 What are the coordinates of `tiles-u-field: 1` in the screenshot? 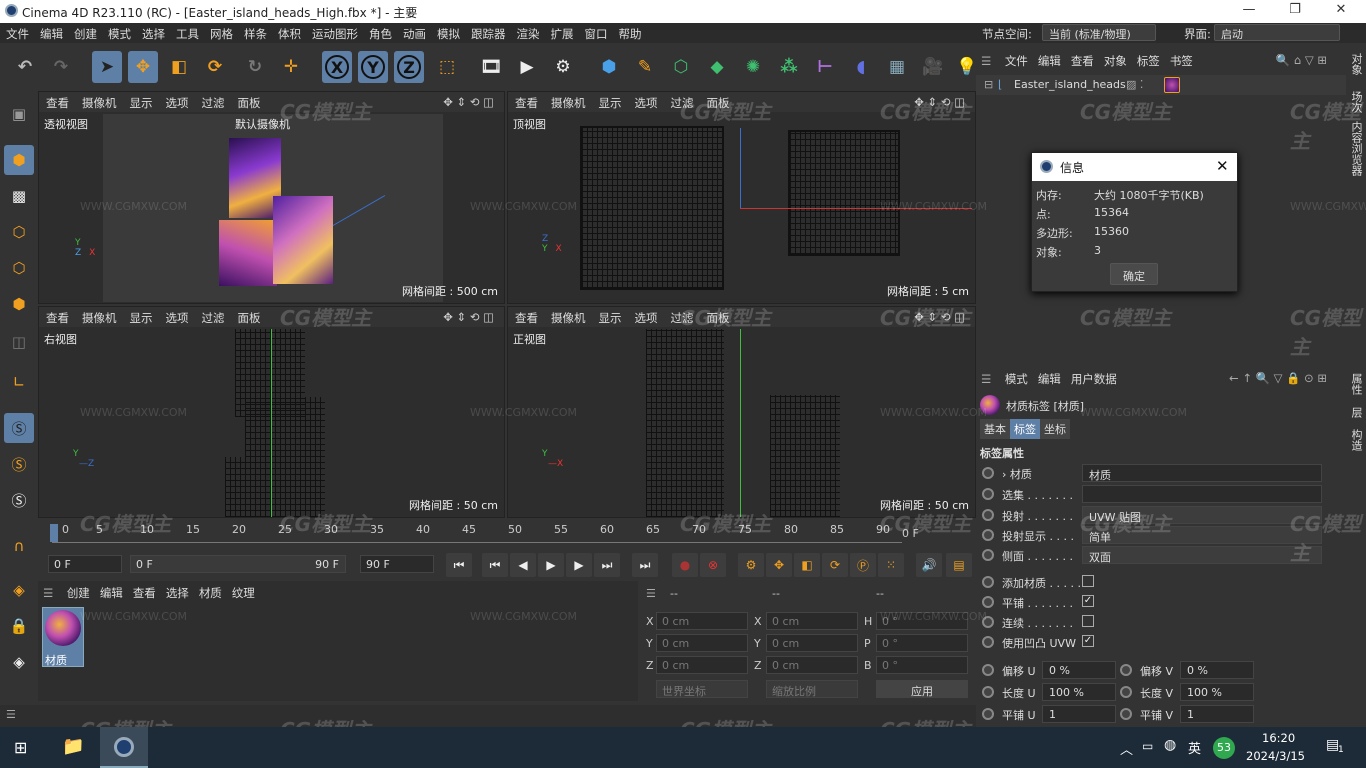 It's located at (1079, 714).